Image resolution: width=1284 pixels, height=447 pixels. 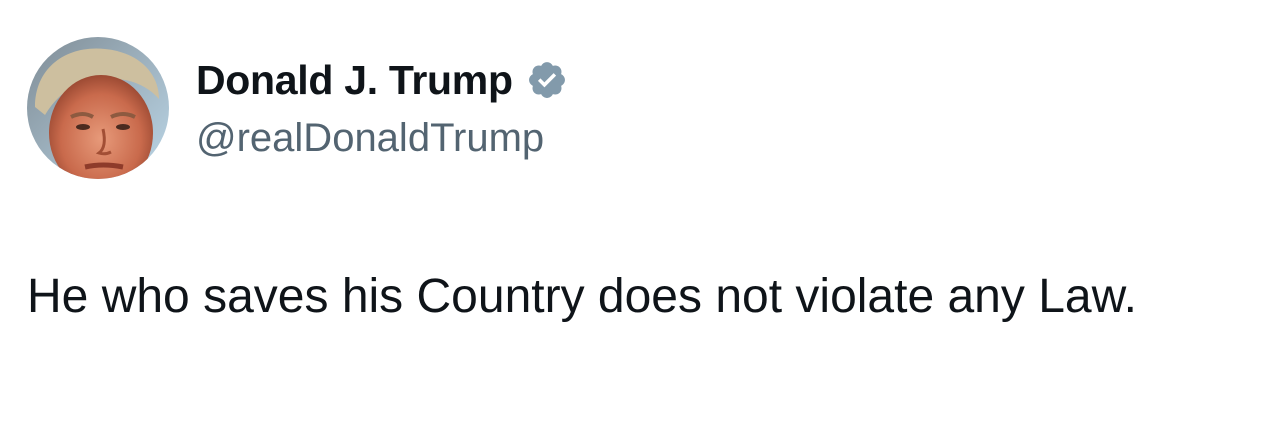 What do you see at coordinates (354, 80) in the screenshot?
I see `author-display-name: Donald J. Trump` at bounding box center [354, 80].